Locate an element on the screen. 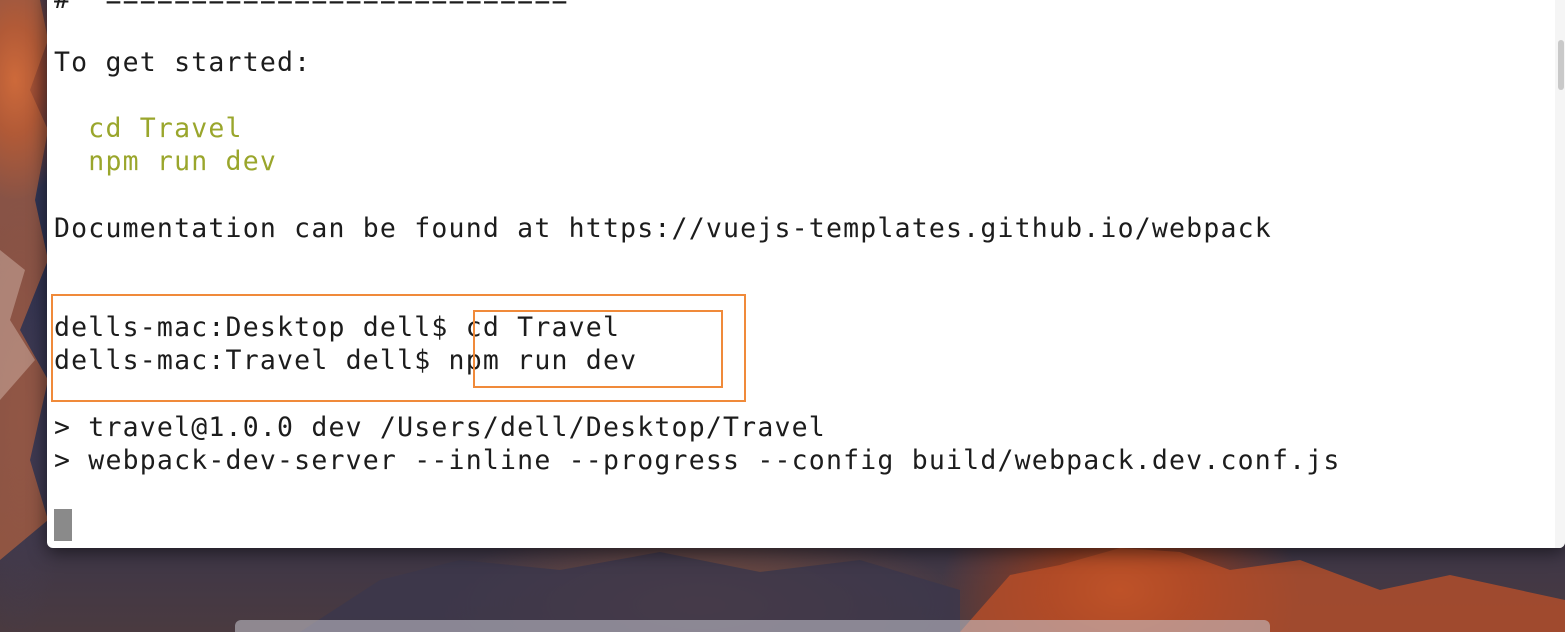 The height and width of the screenshot is (632, 1565). terminal-cursor is located at coordinates (63, 525).